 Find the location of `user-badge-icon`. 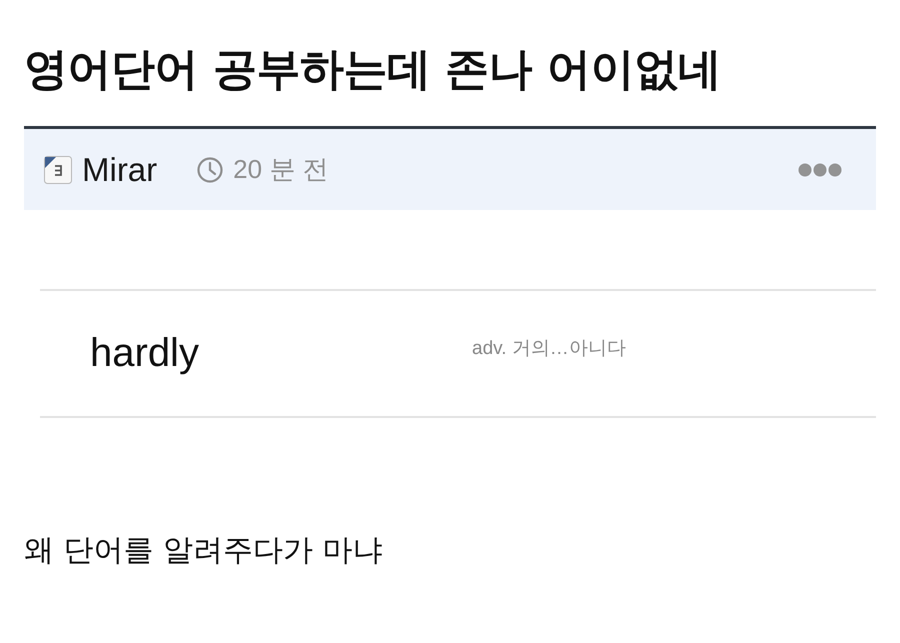

user-badge-icon is located at coordinates (58, 170).